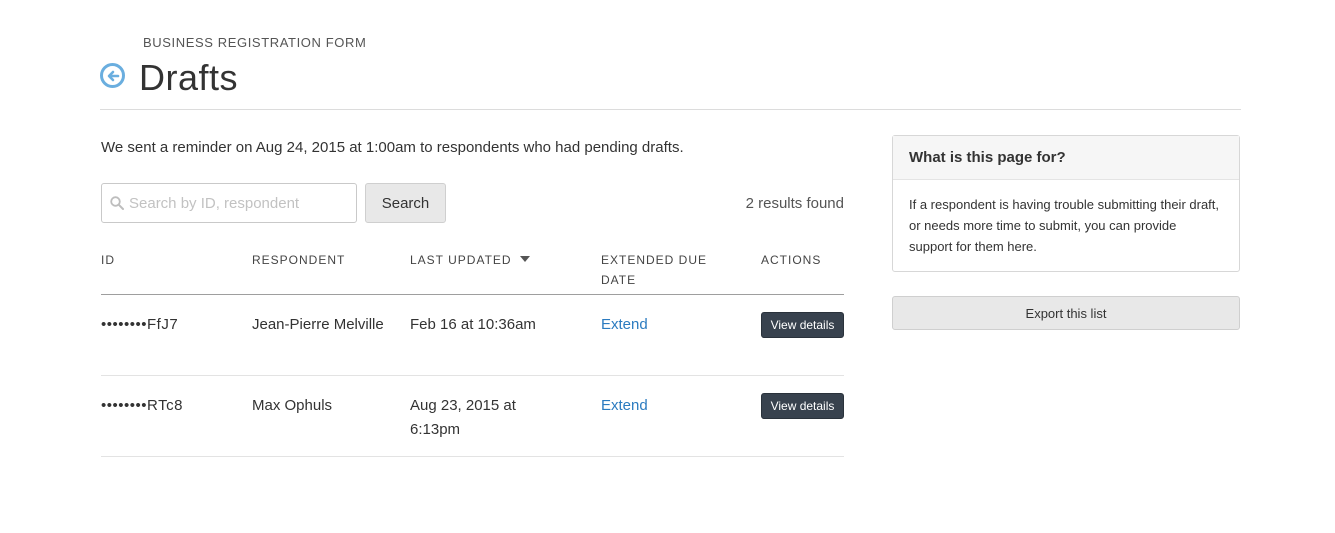  I want to click on page-header: BUSINESS REGISTRATION FORM Drafts, so click(670, 70).